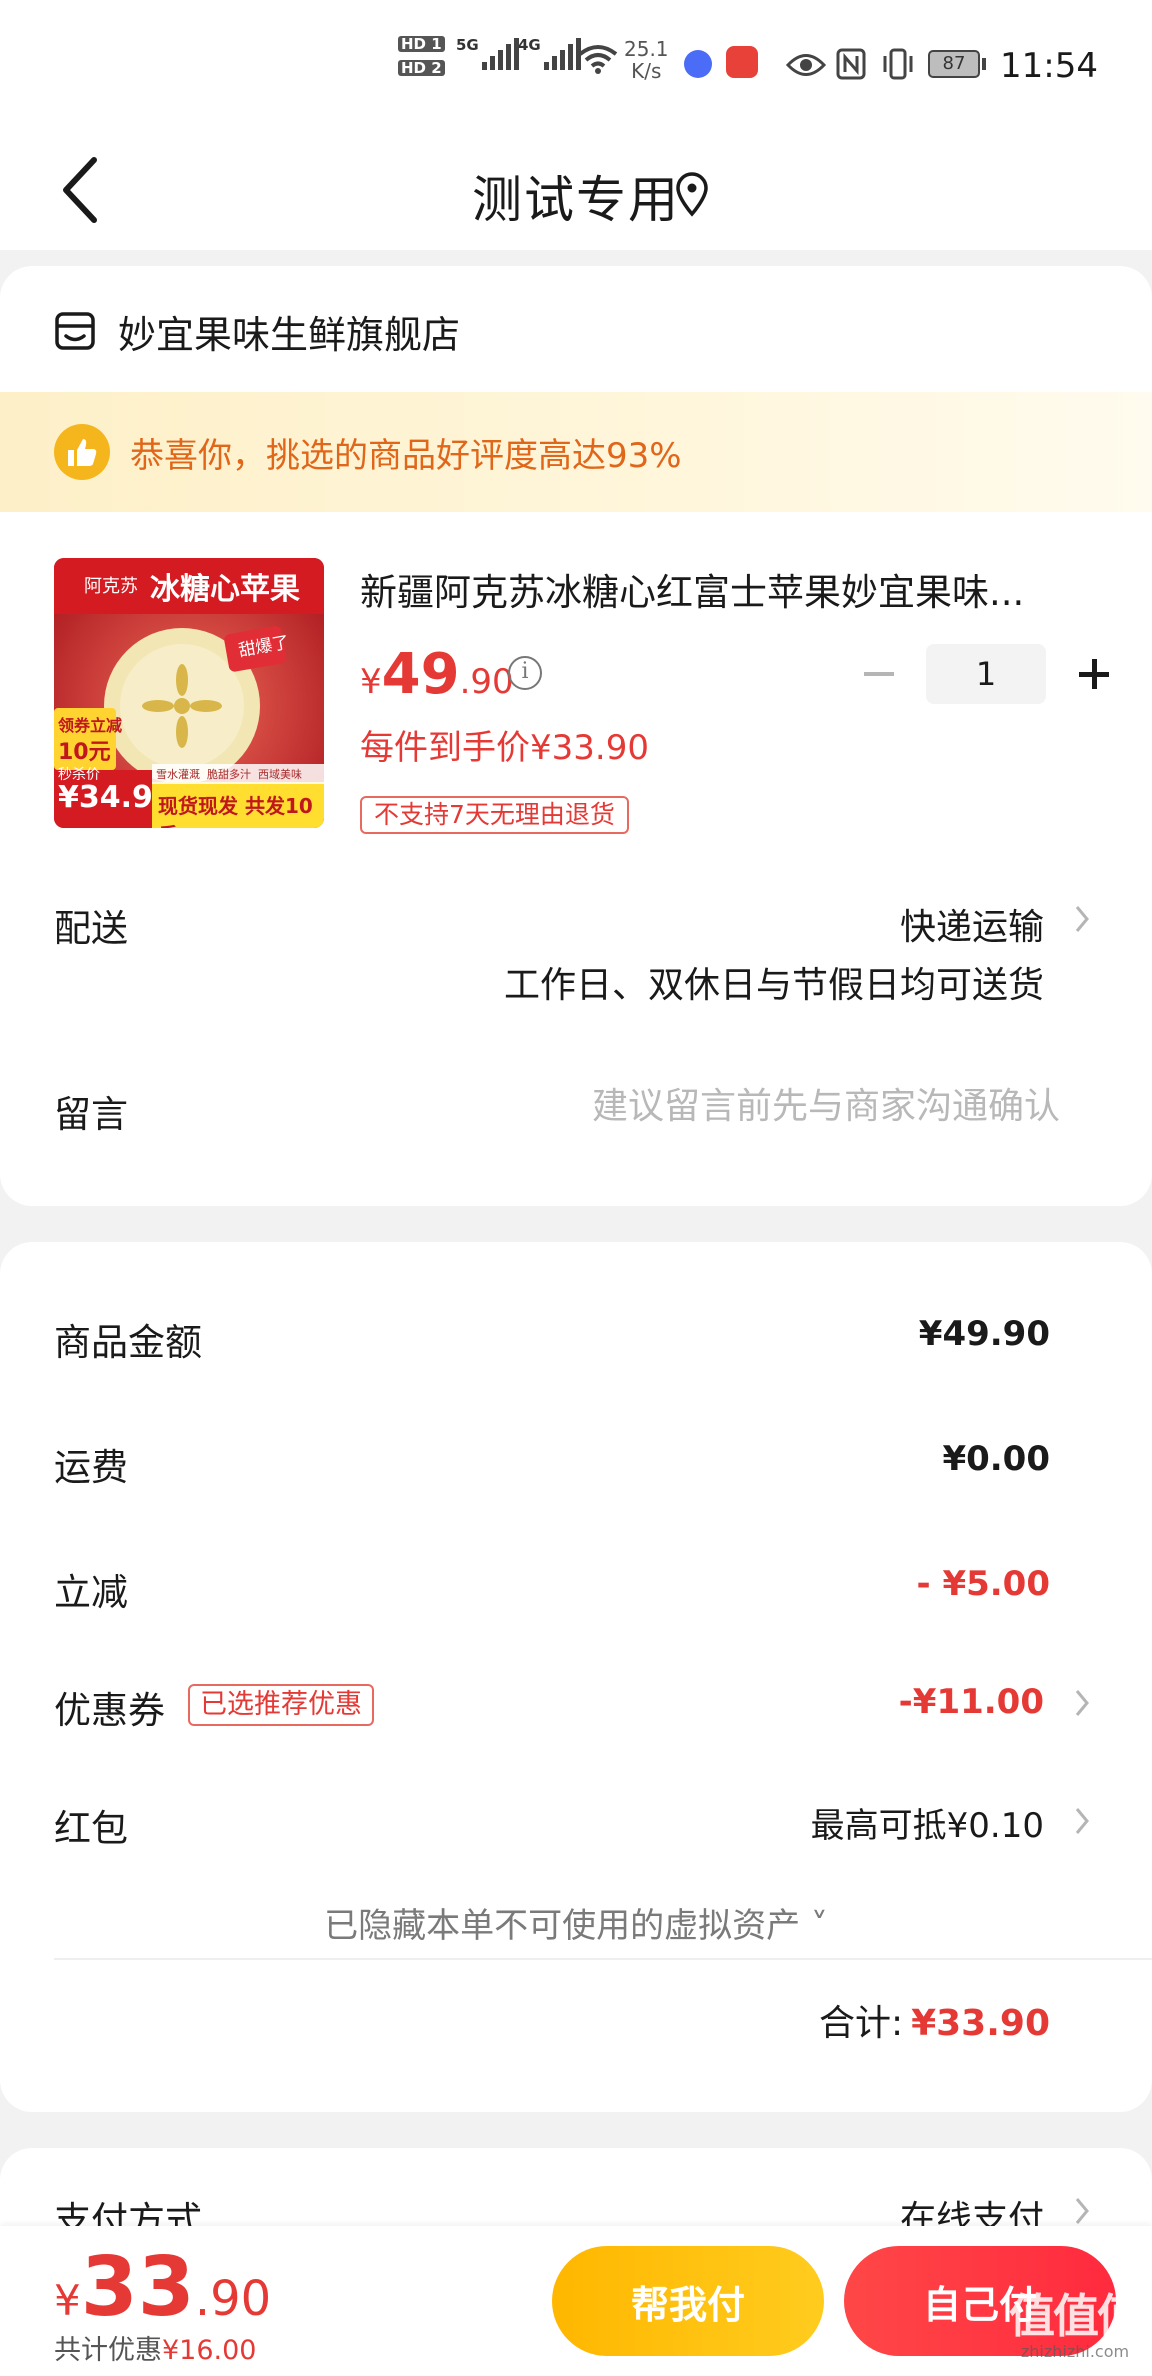 The width and height of the screenshot is (1152, 2376). Describe the element at coordinates (421, 68) in the screenshot. I see `hd2-badge: HD 2` at that location.